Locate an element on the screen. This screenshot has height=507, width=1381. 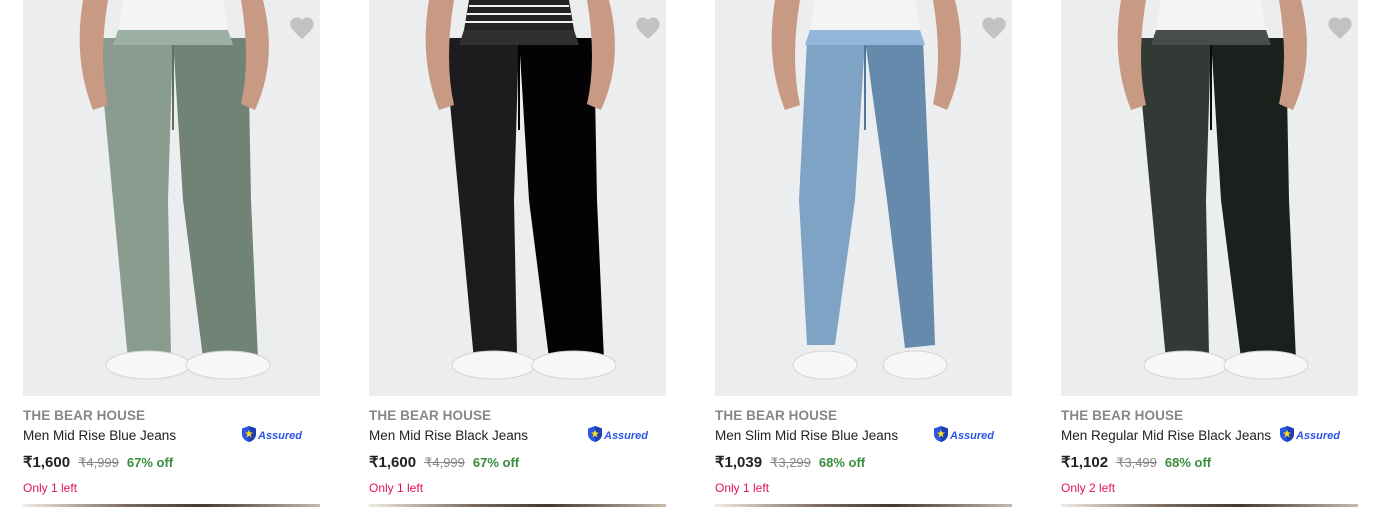
product-title: Men Mid Rise Black Jeans is located at coordinates (448, 435).